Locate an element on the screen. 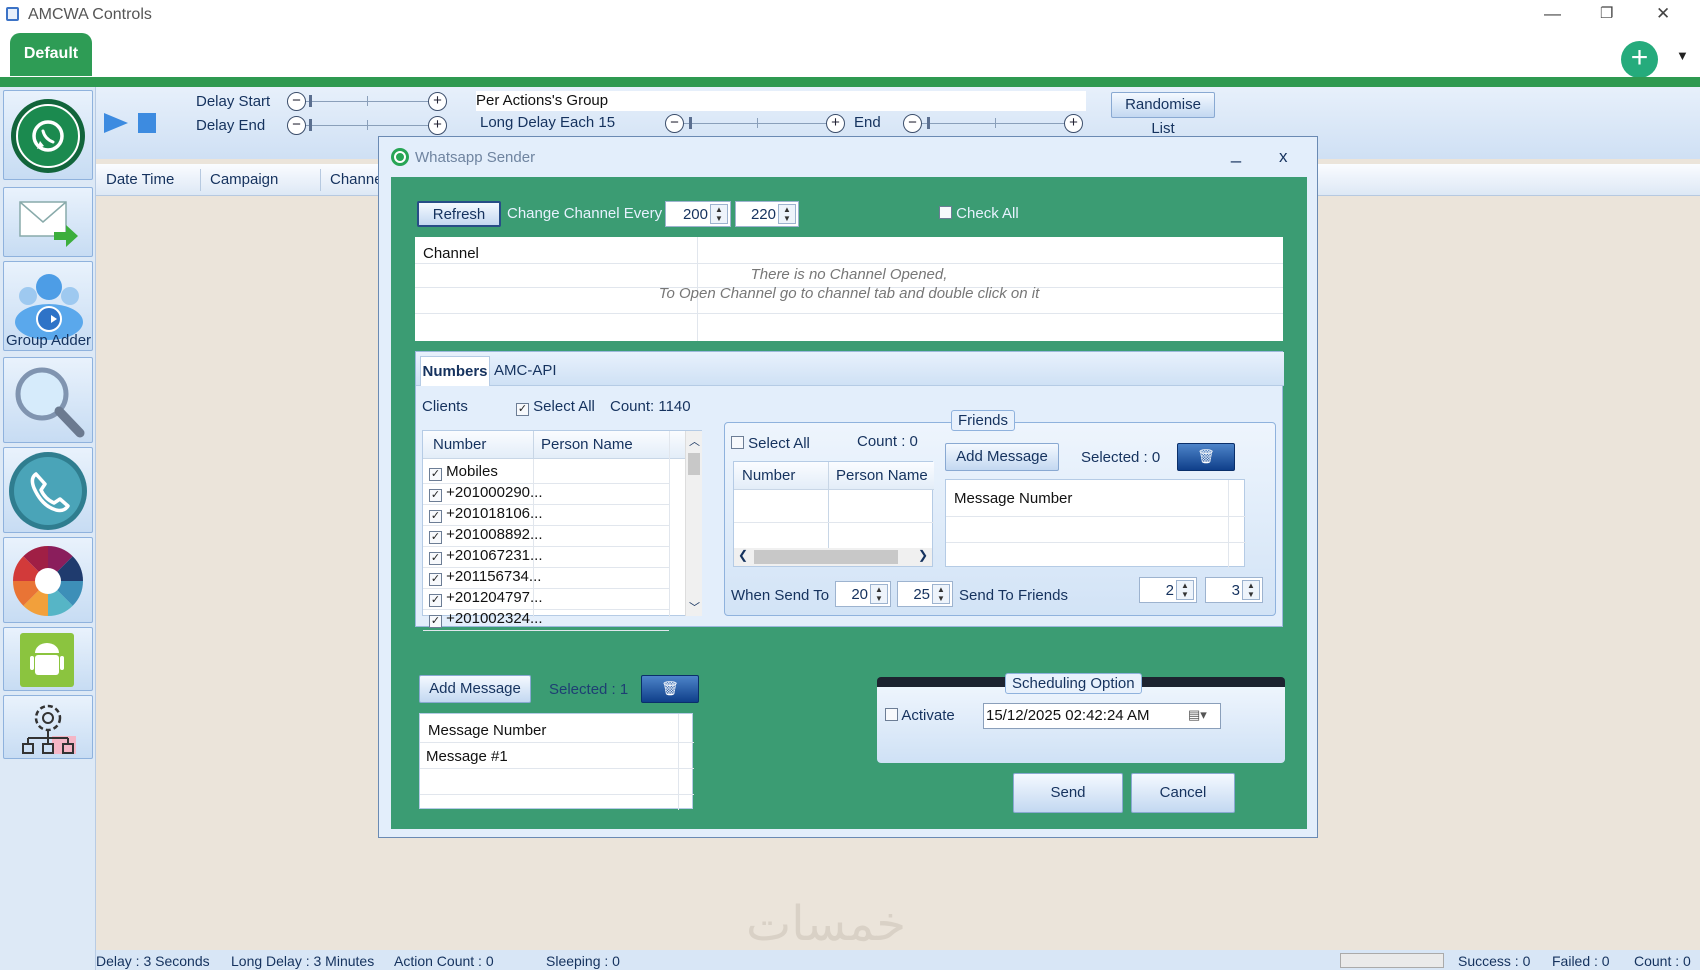 The height and width of the screenshot is (970, 1700). column-campaign: Campaign is located at coordinates (244, 179).